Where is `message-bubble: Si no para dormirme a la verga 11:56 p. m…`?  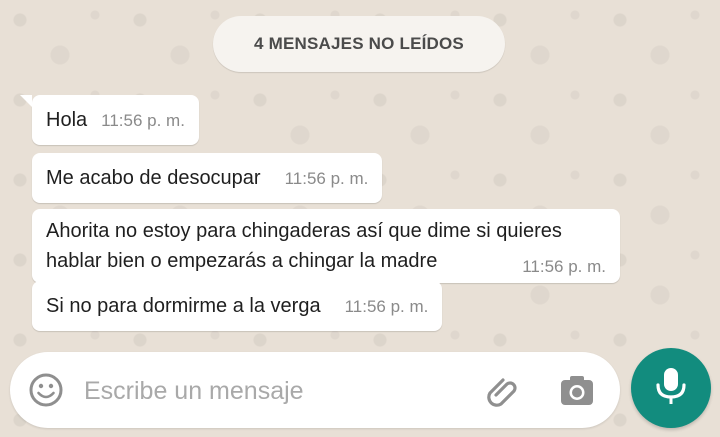
message-bubble: Si no para dormirme a la verga 11:56 p. m… is located at coordinates (237, 306).